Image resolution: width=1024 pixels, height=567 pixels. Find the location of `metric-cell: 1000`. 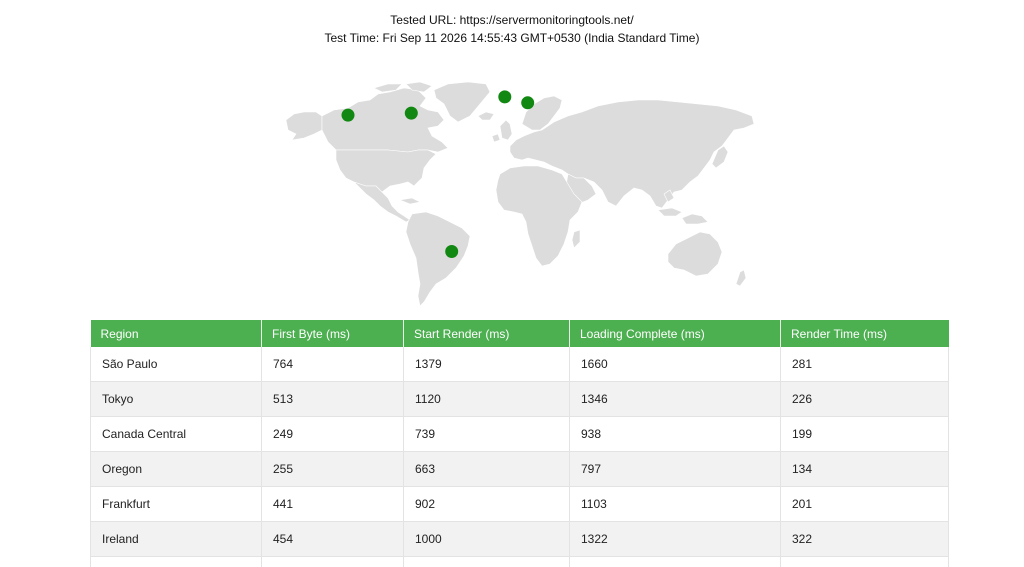

metric-cell: 1000 is located at coordinates (486, 539).